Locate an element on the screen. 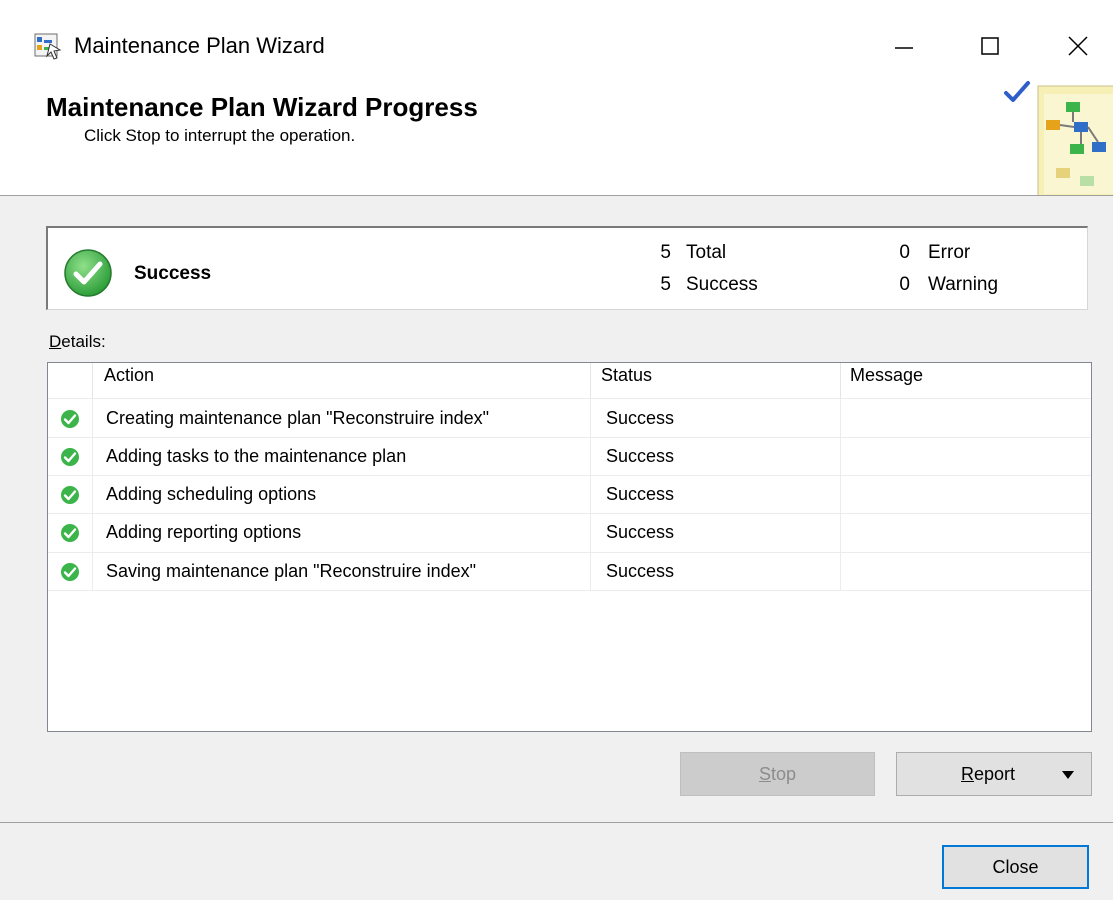  minimize-button is located at coordinates (904, 46).